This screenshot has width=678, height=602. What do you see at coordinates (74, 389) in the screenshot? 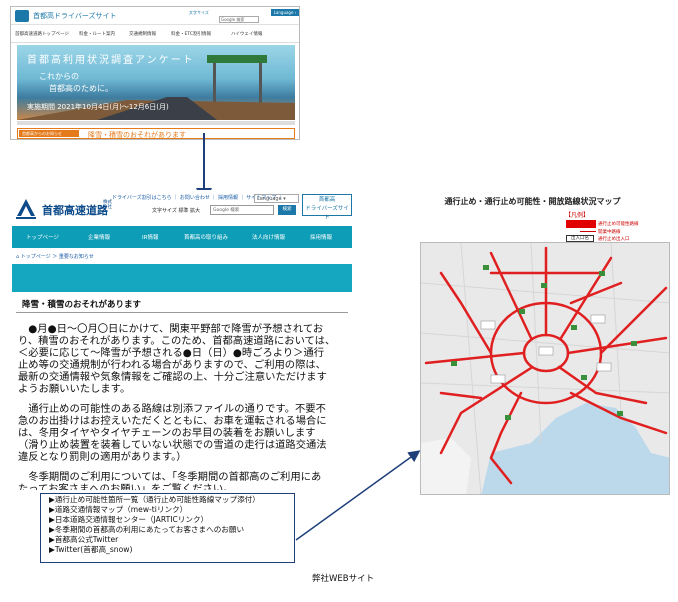
I see `notice-body-line: ようお願いいたします。` at bounding box center [74, 389].